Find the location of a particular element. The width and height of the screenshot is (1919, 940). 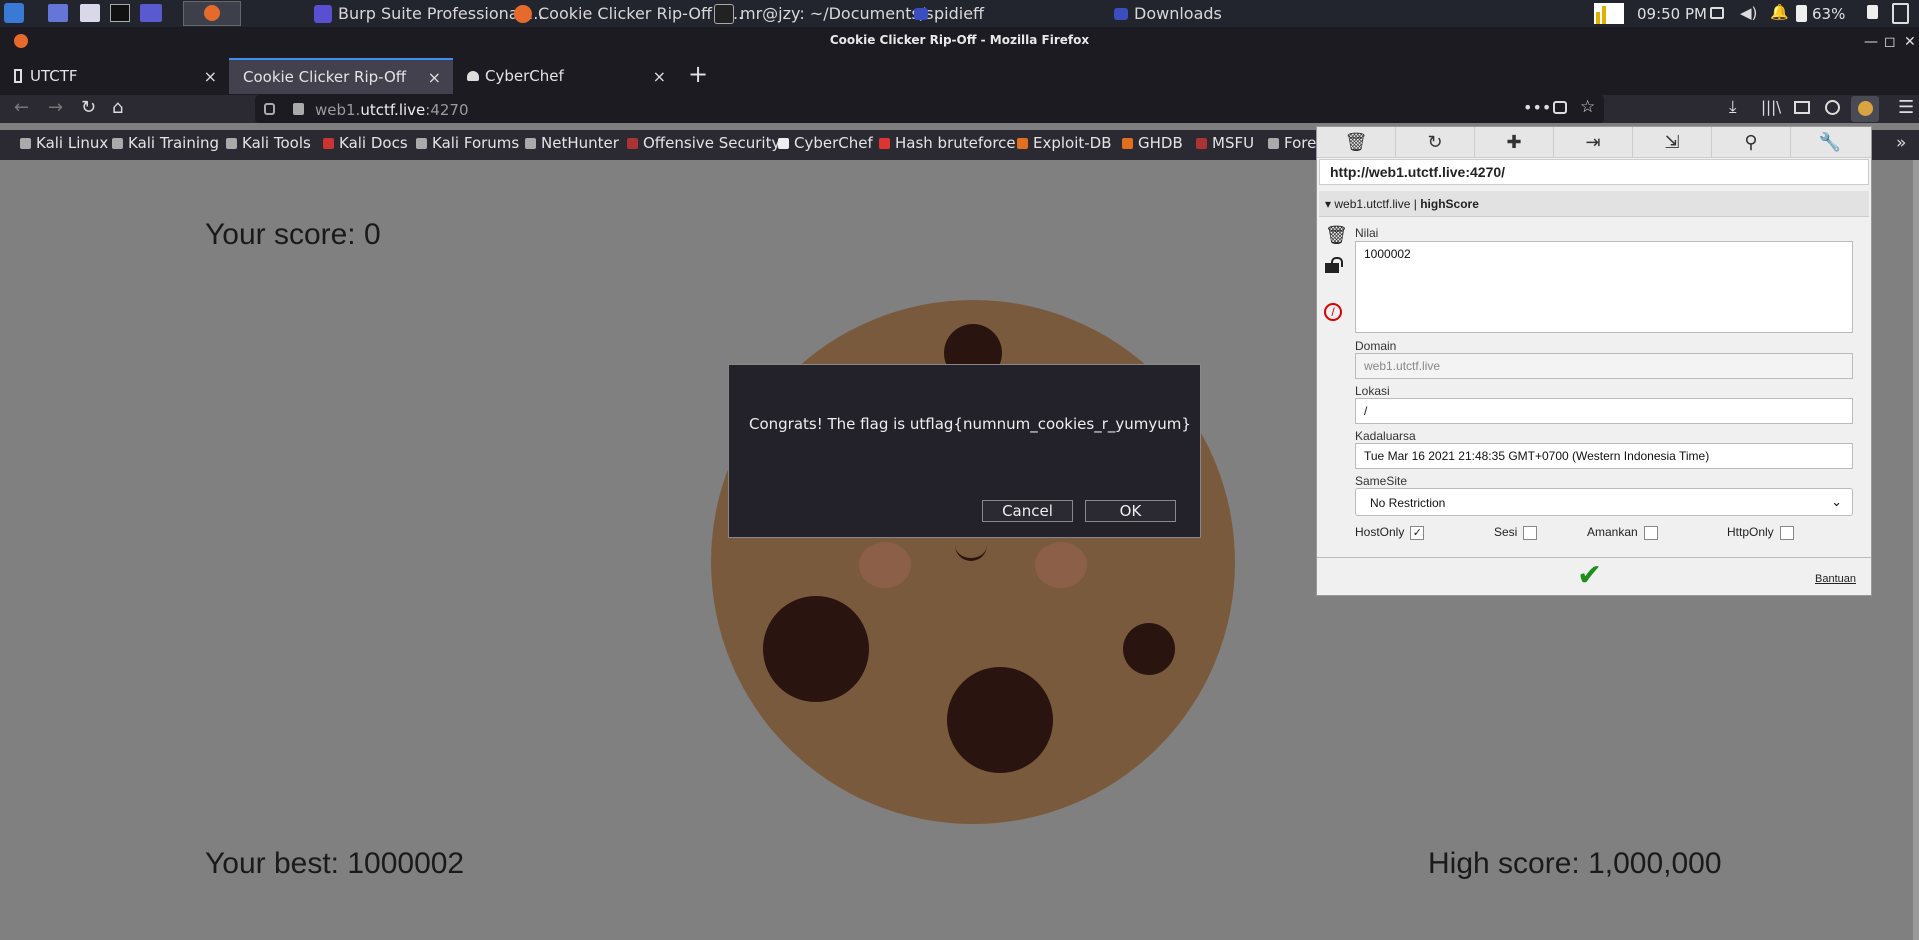

clock: 09:50 PM is located at coordinates (1672, 13).